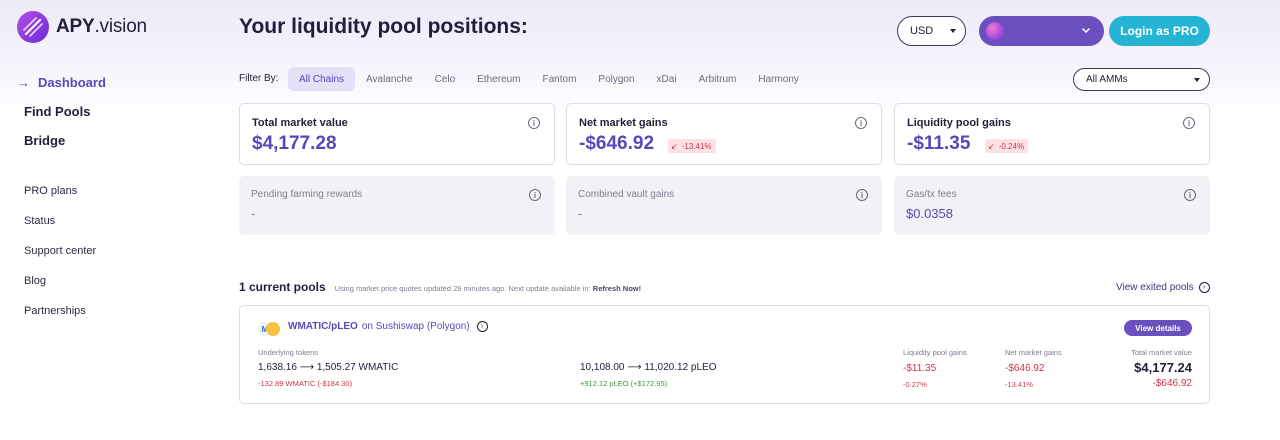 Image resolution: width=1280 pixels, height=440 pixels. Describe the element at coordinates (328, 367) in the screenshot. I see `token-a-amount: 1,638.16 ⟶ 1,505.27 WMATIC` at that location.